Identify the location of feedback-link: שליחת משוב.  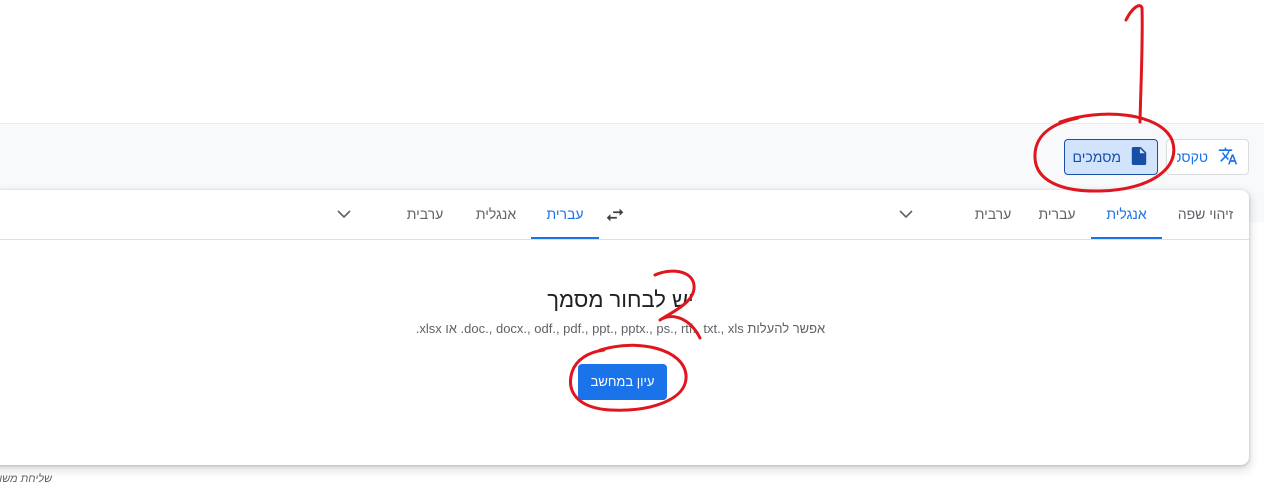
(26, 479).